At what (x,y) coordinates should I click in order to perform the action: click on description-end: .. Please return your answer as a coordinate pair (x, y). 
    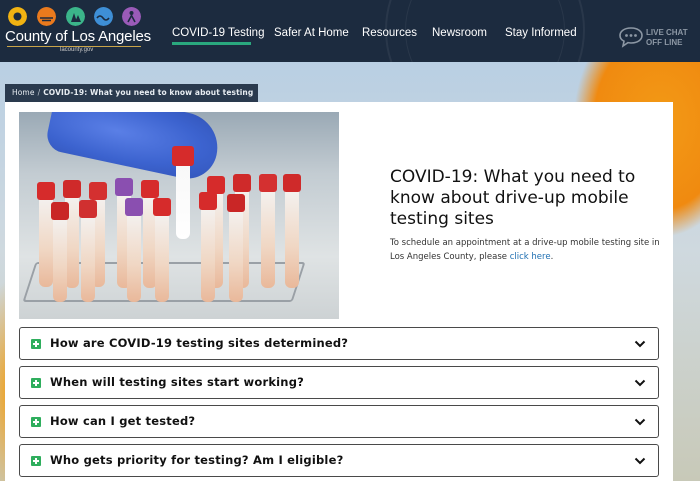
    Looking at the image, I should click on (552, 257).